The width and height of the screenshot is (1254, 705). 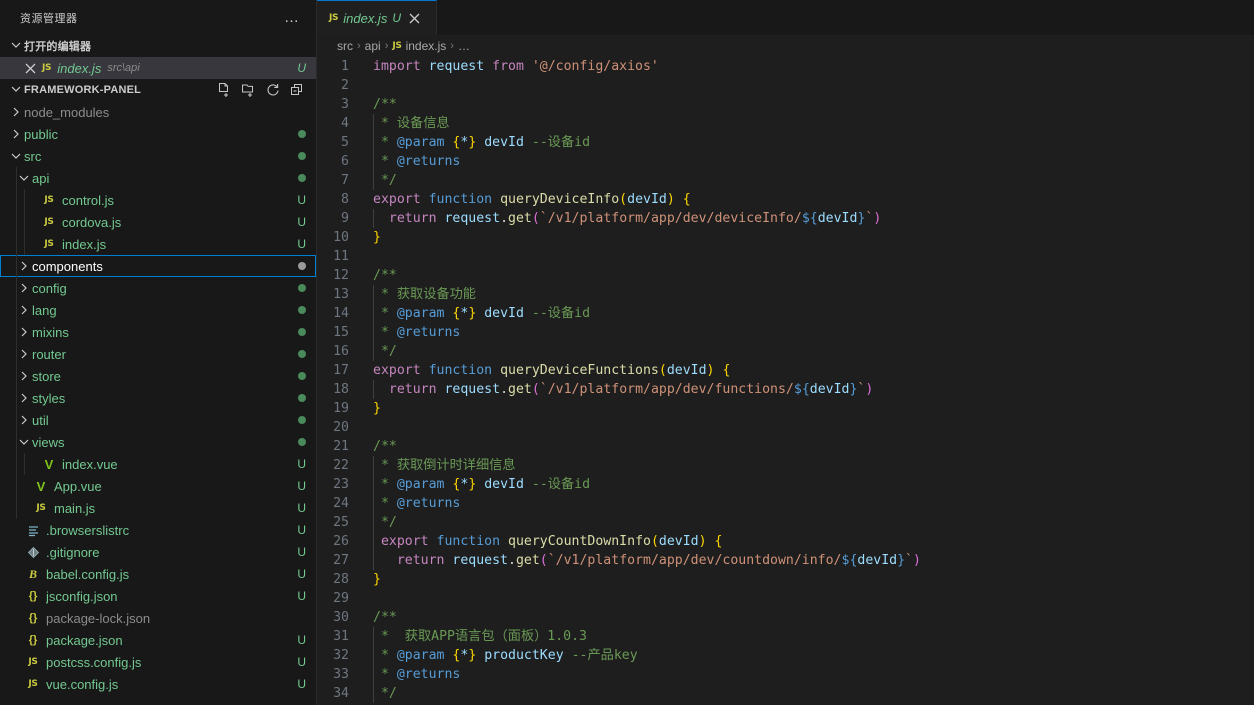 I want to click on tree-file--gitignore: .gitignore U, so click(x=158, y=552).